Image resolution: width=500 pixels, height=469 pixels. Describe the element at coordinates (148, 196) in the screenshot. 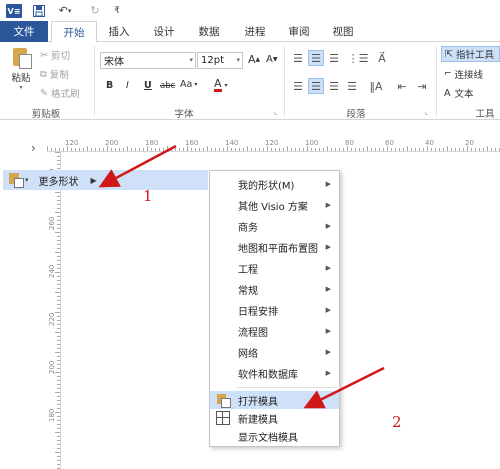

I see `annotation-step-1: 1` at that location.